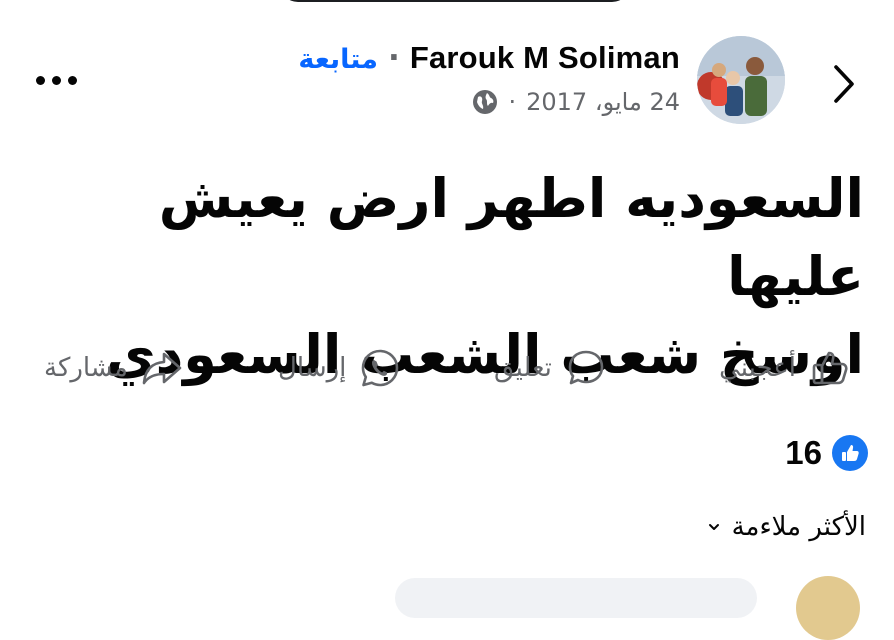 Image resolution: width=894 pixels, height=640 pixels. I want to click on author-name: Farouk M Soliman, so click(545, 57).